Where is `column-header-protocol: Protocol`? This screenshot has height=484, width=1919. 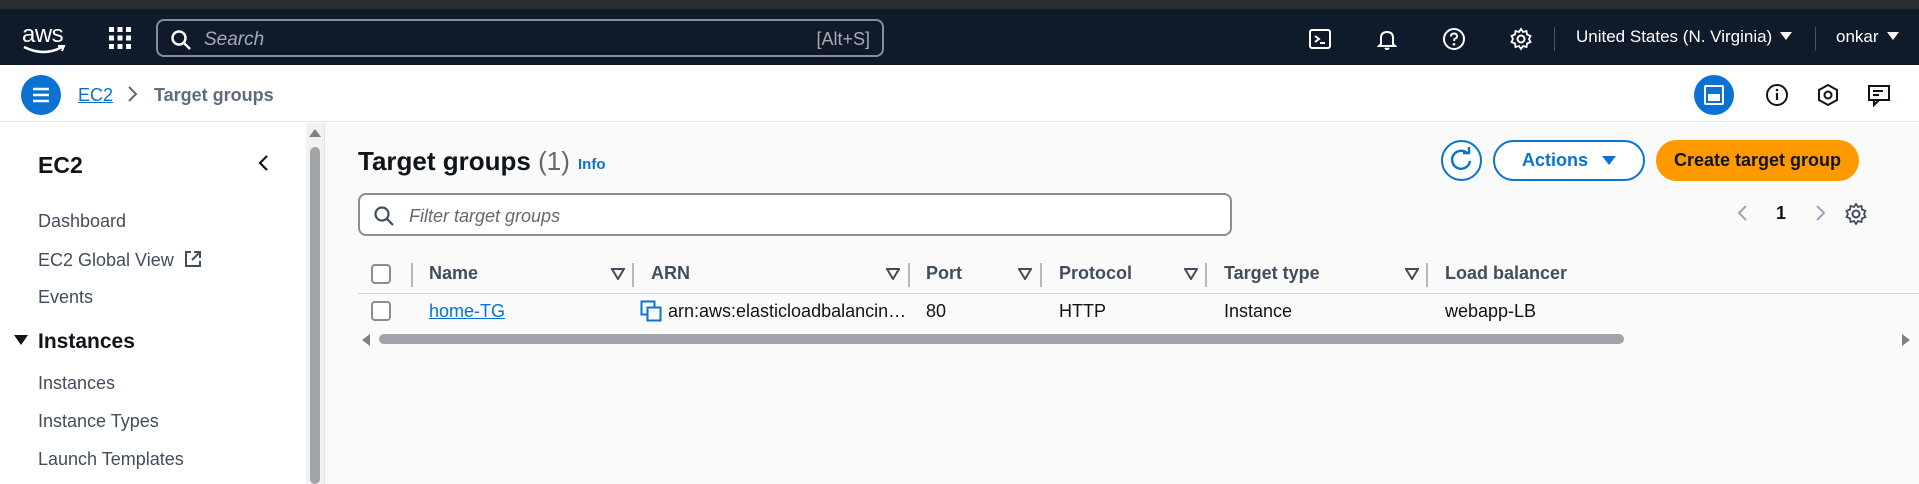 column-header-protocol: Protocol is located at coordinates (1095, 273).